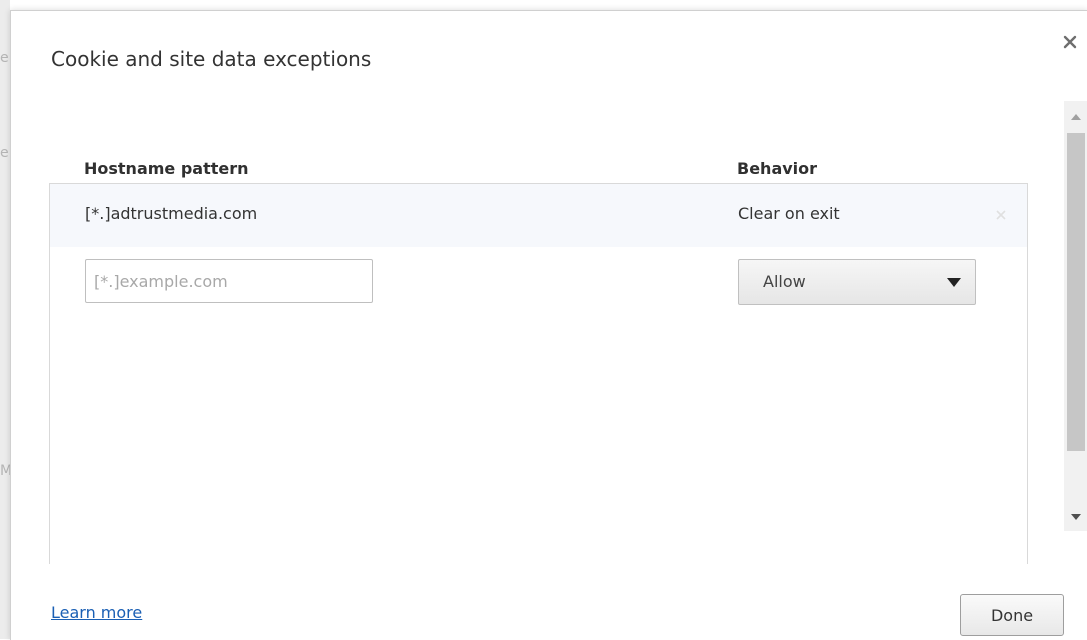 The image size is (1087, 640). I want to click on hostname-column-header: Hostname pattern, so click(166, 168).